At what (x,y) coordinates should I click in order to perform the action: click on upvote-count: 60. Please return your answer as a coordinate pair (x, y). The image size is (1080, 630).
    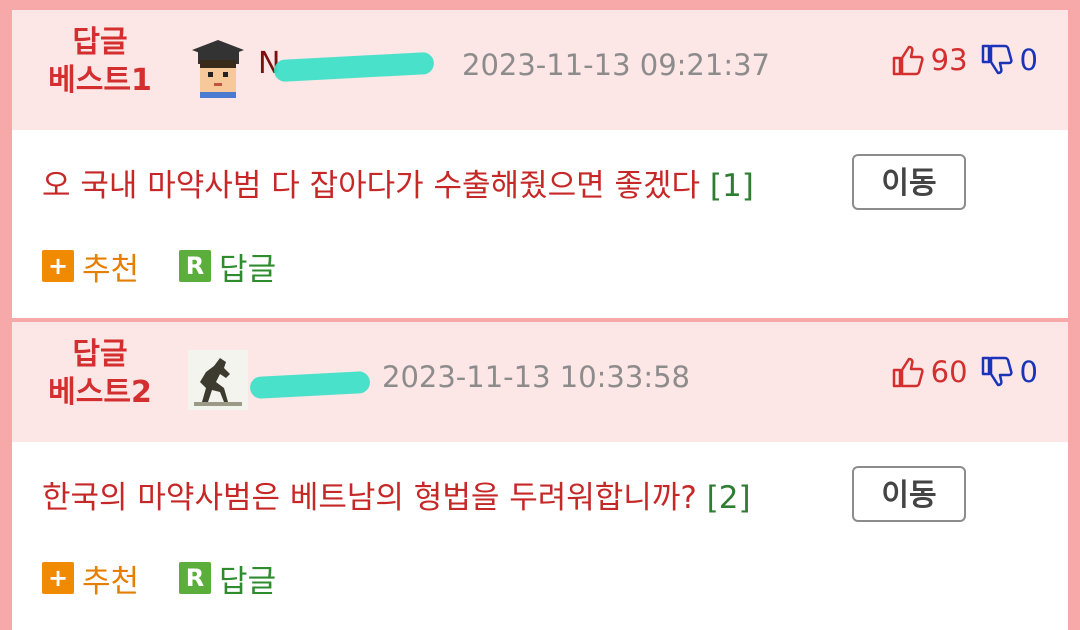
    Looking at the image, I should click on (949, 372).